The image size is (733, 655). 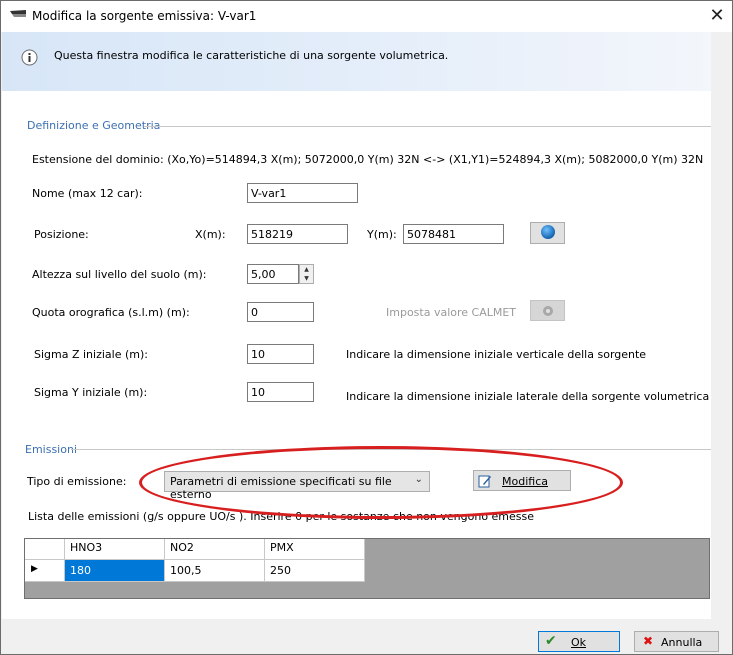 What do you see at coordinates (451, 312) in the screenshot?
I see `calmet-label: Imposta valore CALMET` at bounding box center [451, 312].